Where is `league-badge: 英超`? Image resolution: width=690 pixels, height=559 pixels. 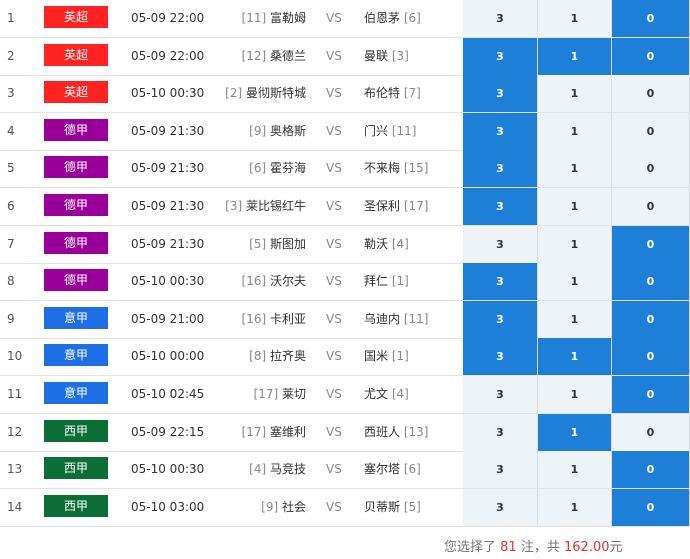 league-badge: 英超 is located at coordinates (76, 54).